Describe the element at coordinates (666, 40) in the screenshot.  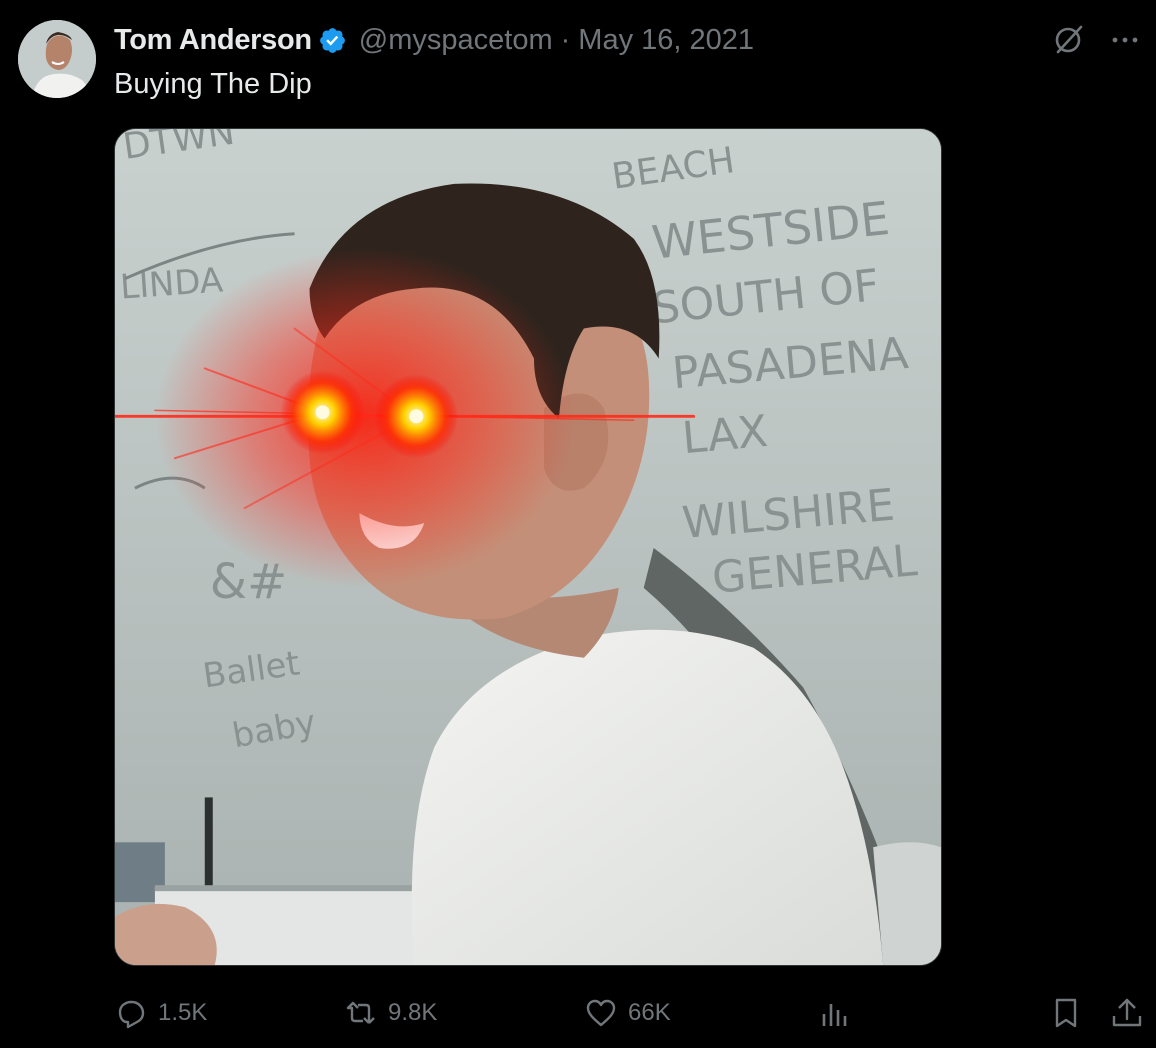
I see `post-date: May 16, 2021` at that location.